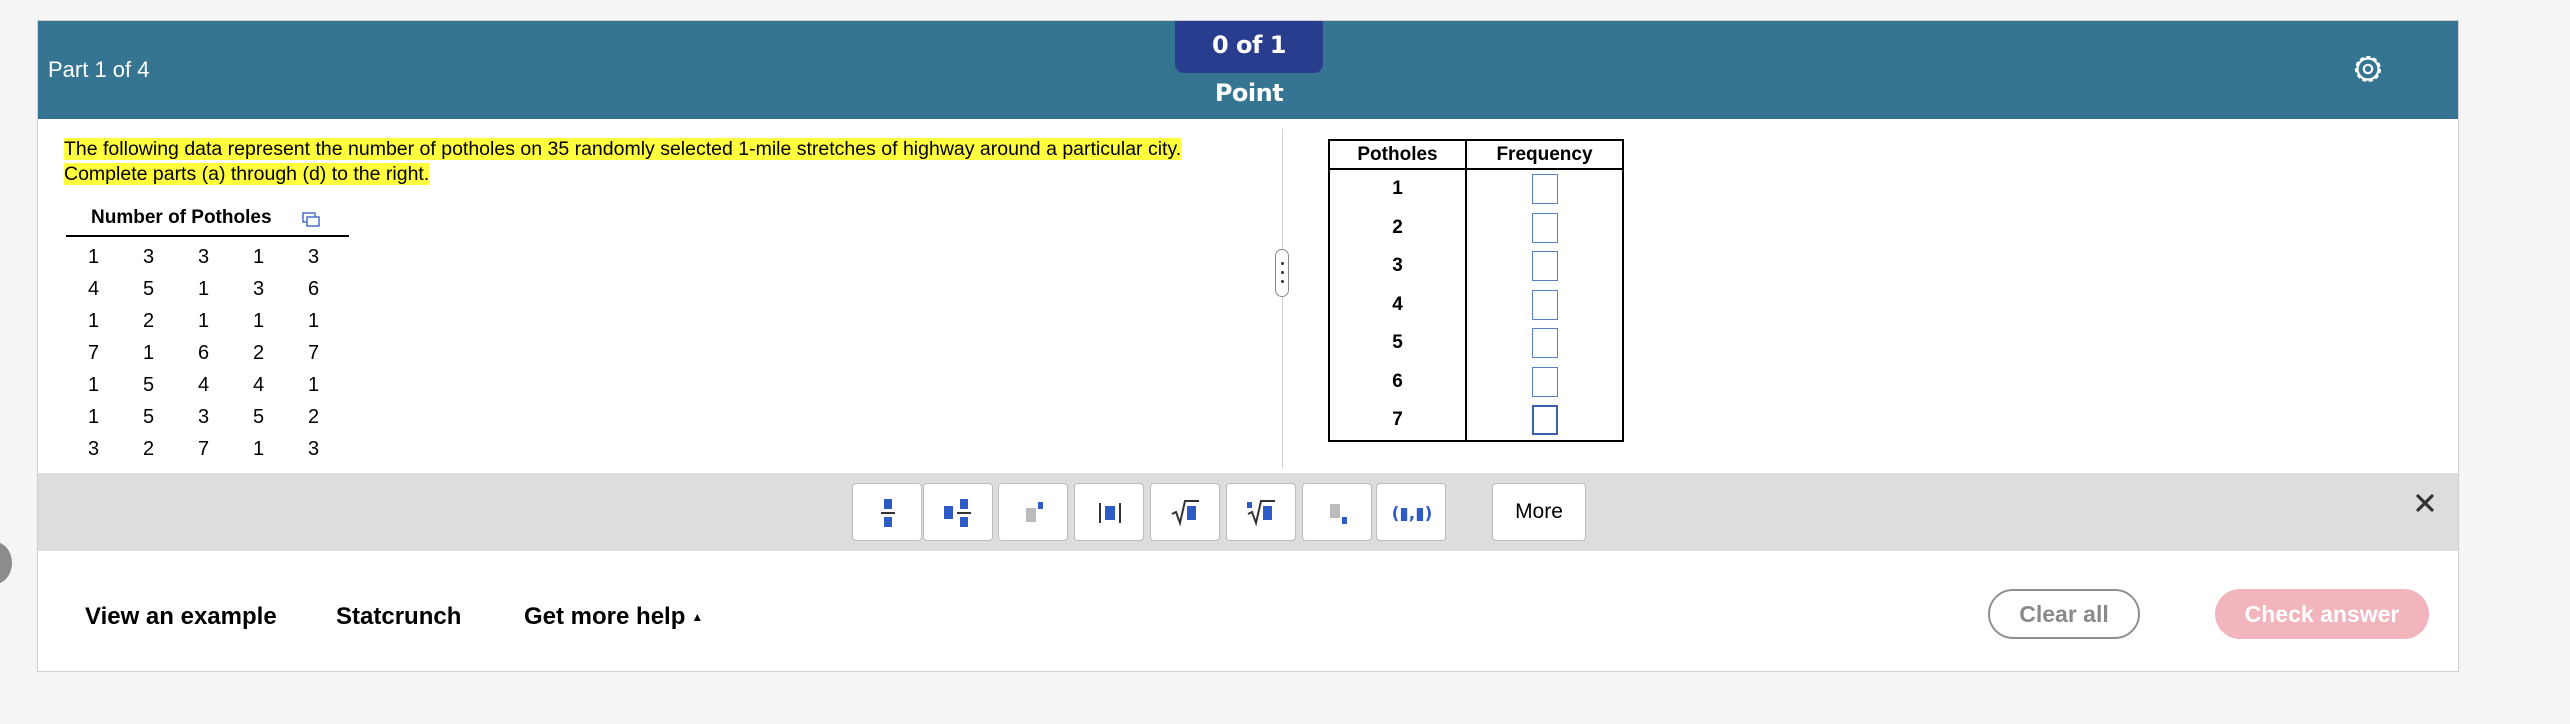 Image resolution: width=2570 pixels, height=724 pixels. What do you see at coordinates (2064, 614) in the screenshot?
I see `clear-all-button: Clear all` at bounding box center [2064, 614].